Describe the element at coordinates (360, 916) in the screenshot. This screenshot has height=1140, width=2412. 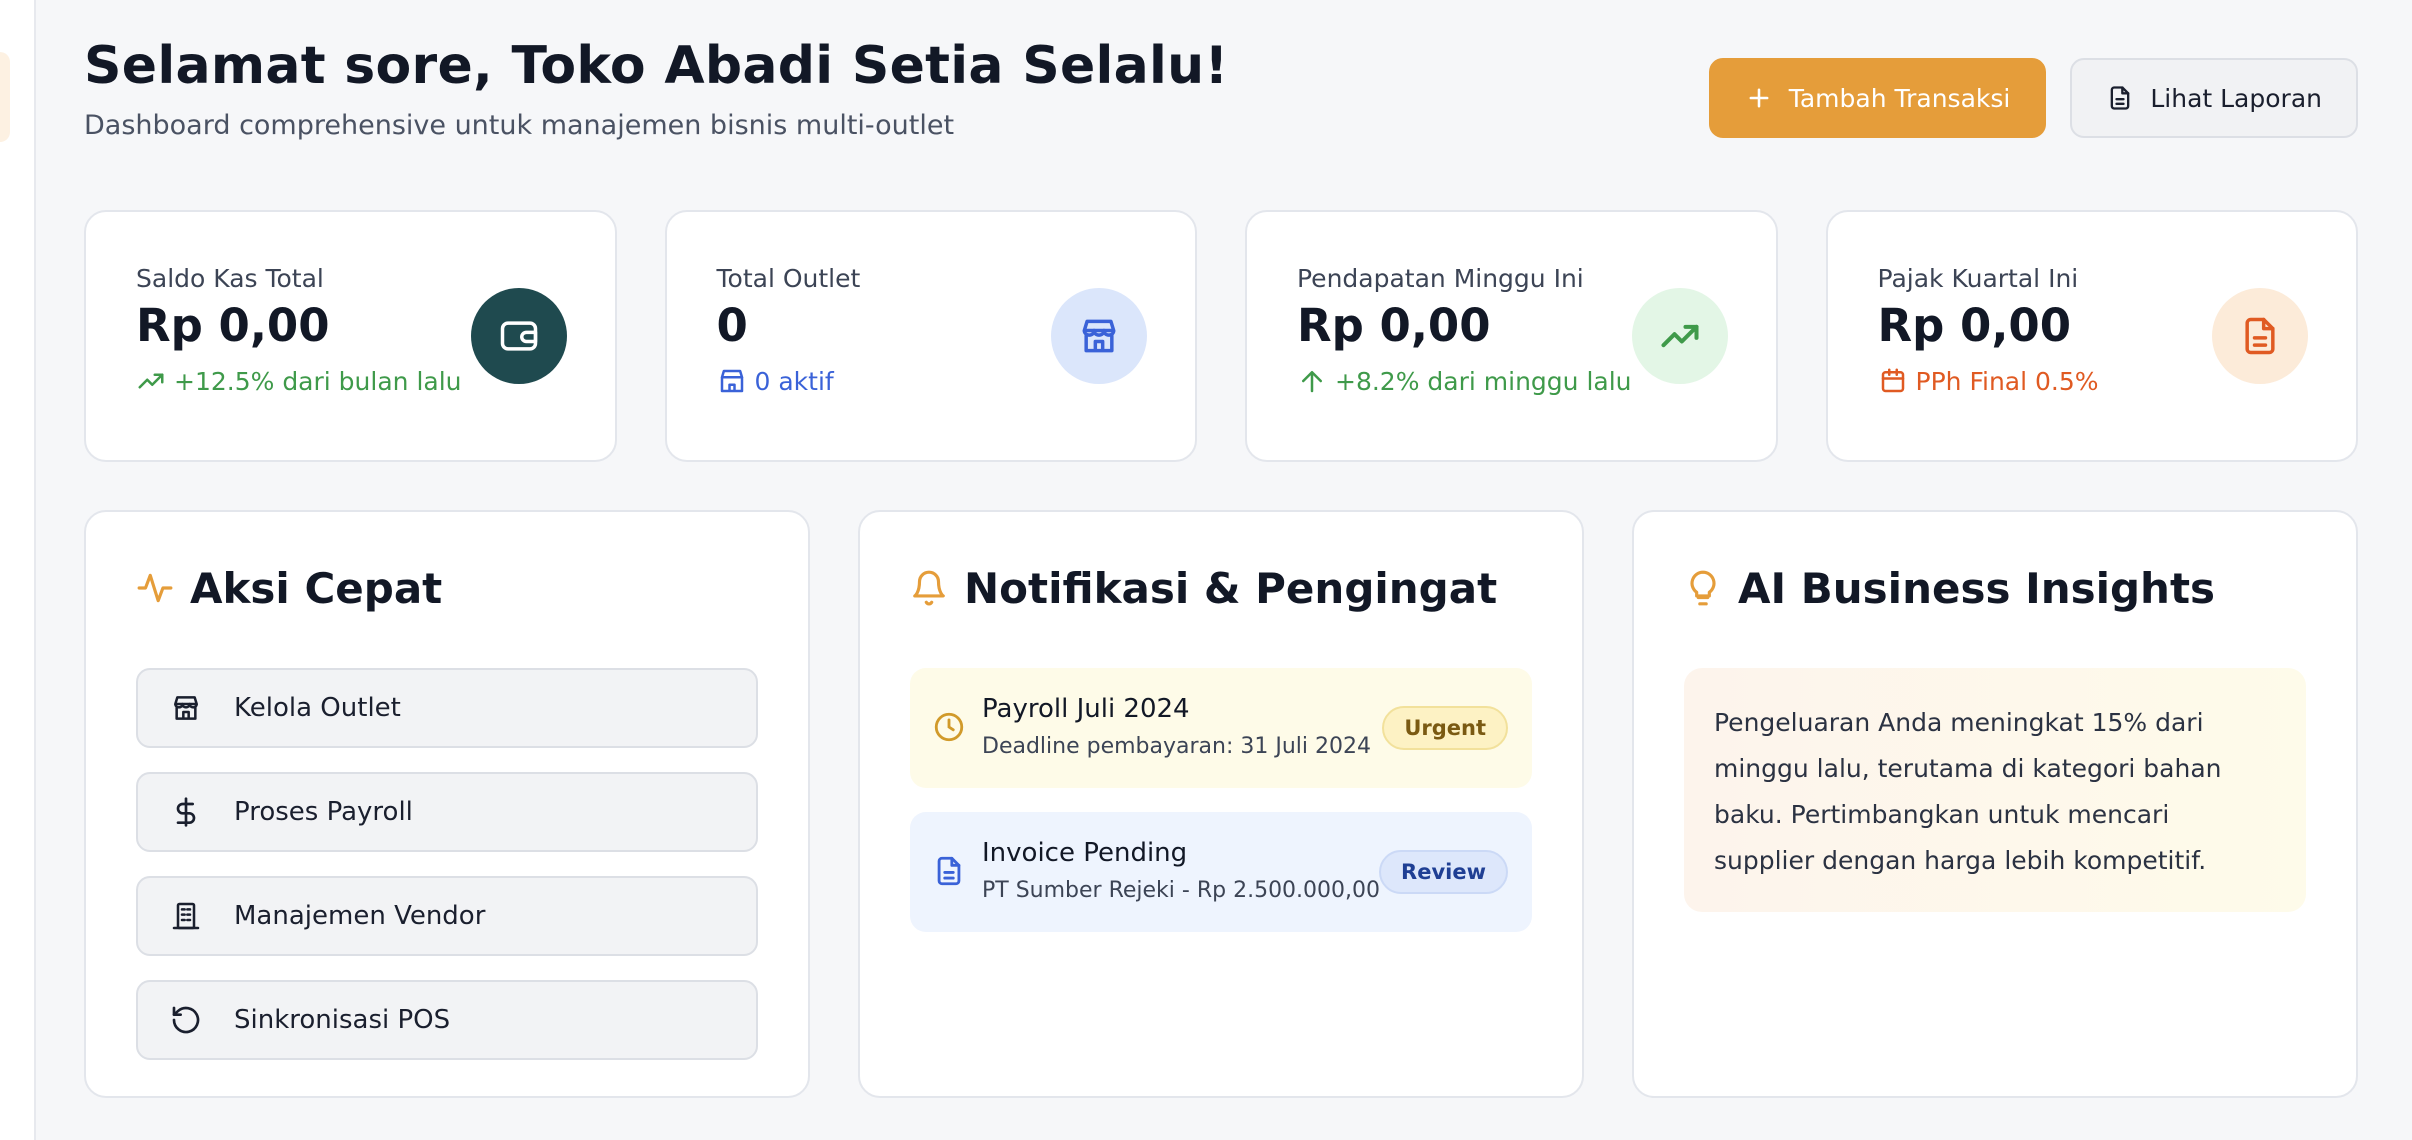
I see `quick-action-label: Manajemen Vendor` at that location.